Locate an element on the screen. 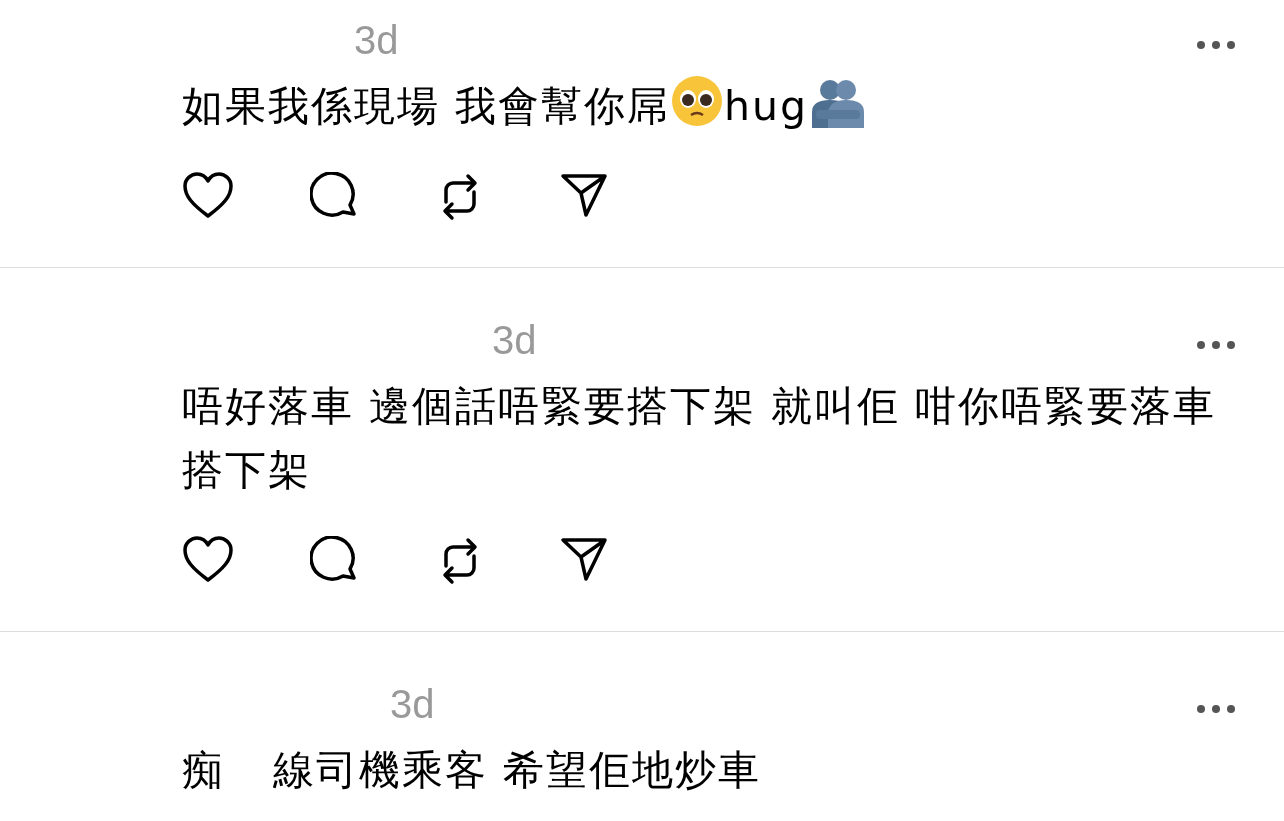 The width and height of the screenshot is (1284, 821). comment-text: hug is located at coordinates (766, 106).